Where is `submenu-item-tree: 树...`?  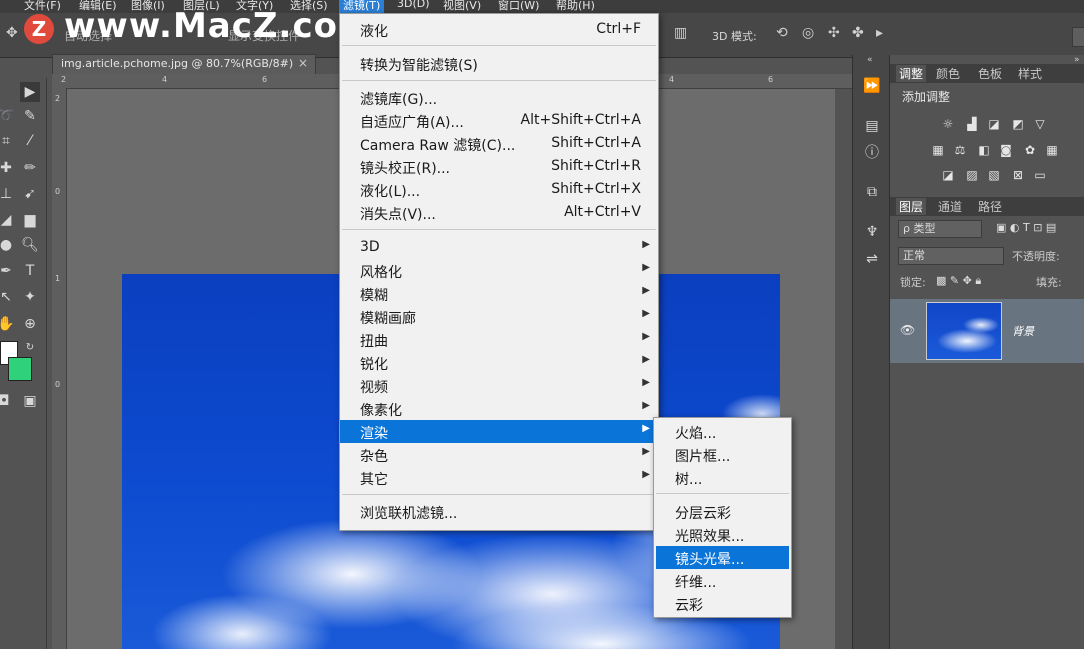
submenu-item-tree: 树... is located at coordinates (722, 477).